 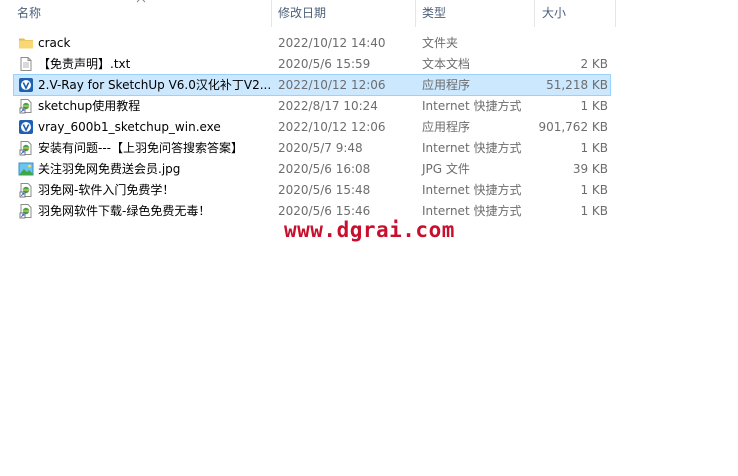 I want to click on file-row: crack 2022/10/12 14:40 文件夹, so click(x=312, y=43).